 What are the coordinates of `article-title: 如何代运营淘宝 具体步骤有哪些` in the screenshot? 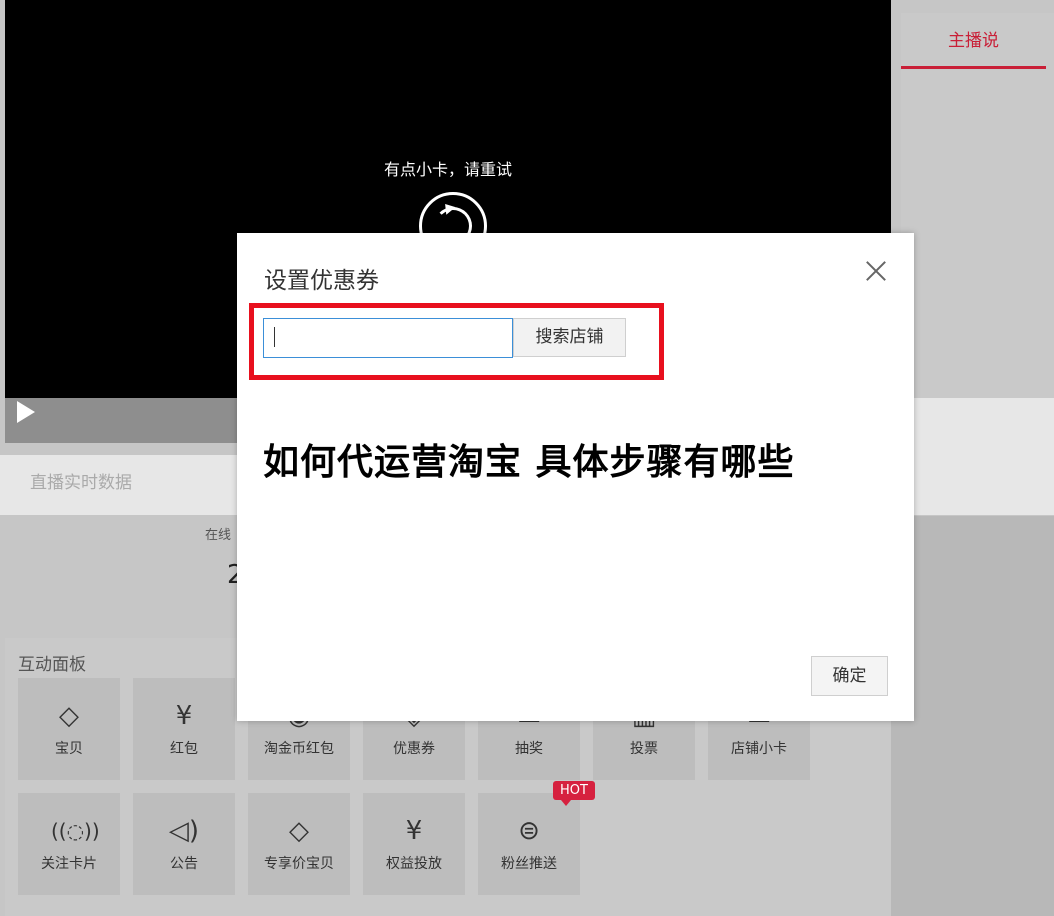 It's located at (529, 462).